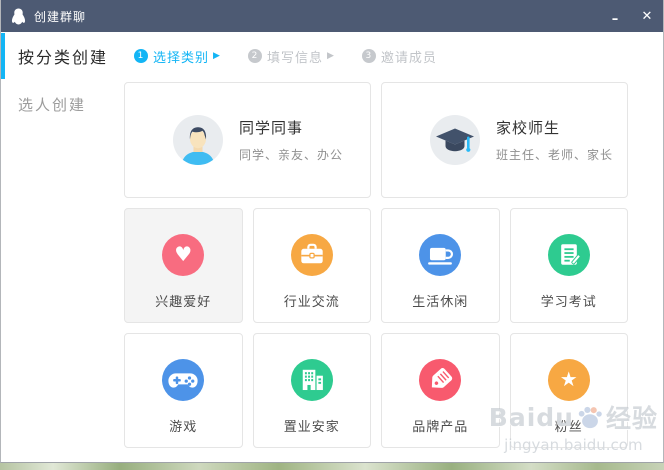 This screenshot has height=470, width=664. Describe the element at coordinates (332, 16) in the screenshot. I see `title-bar: 创建群聊 – ✕` at that location.